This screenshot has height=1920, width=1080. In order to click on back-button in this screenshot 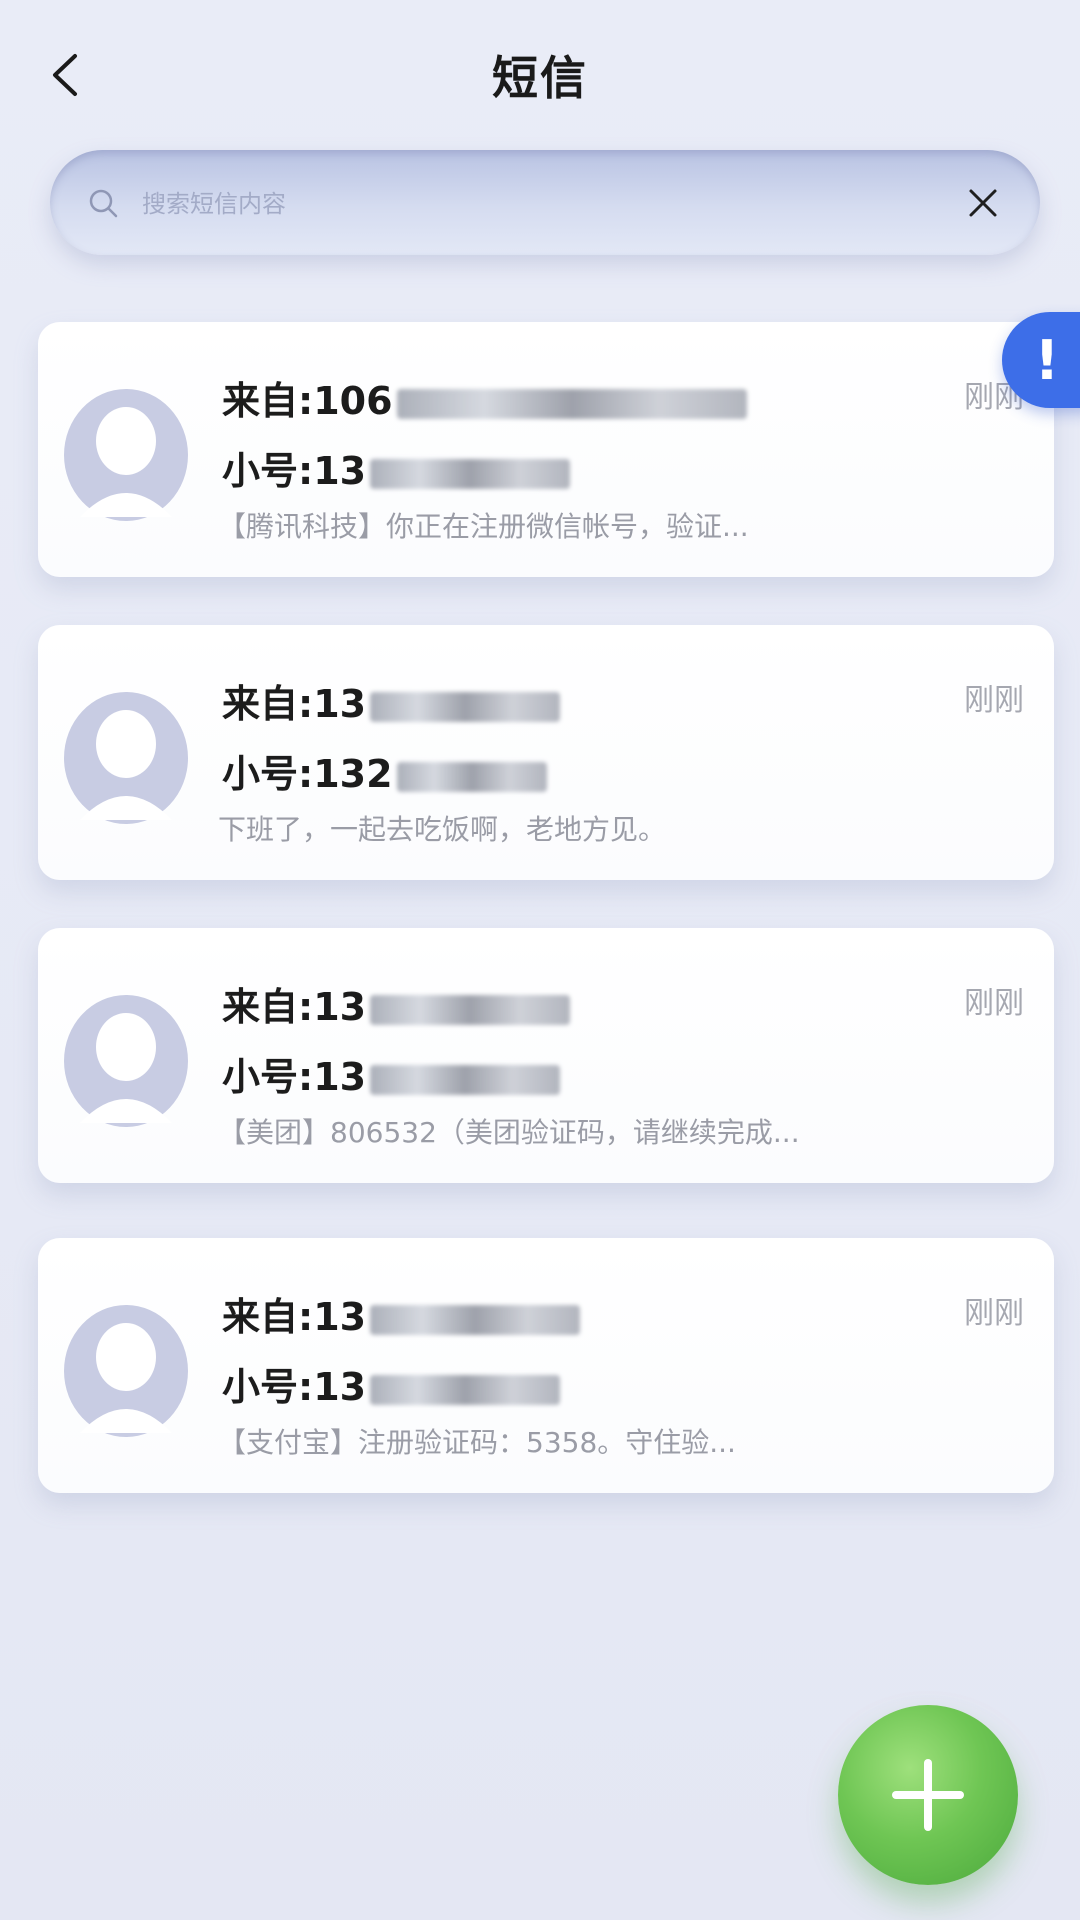, I will do `click(65, 75)`.